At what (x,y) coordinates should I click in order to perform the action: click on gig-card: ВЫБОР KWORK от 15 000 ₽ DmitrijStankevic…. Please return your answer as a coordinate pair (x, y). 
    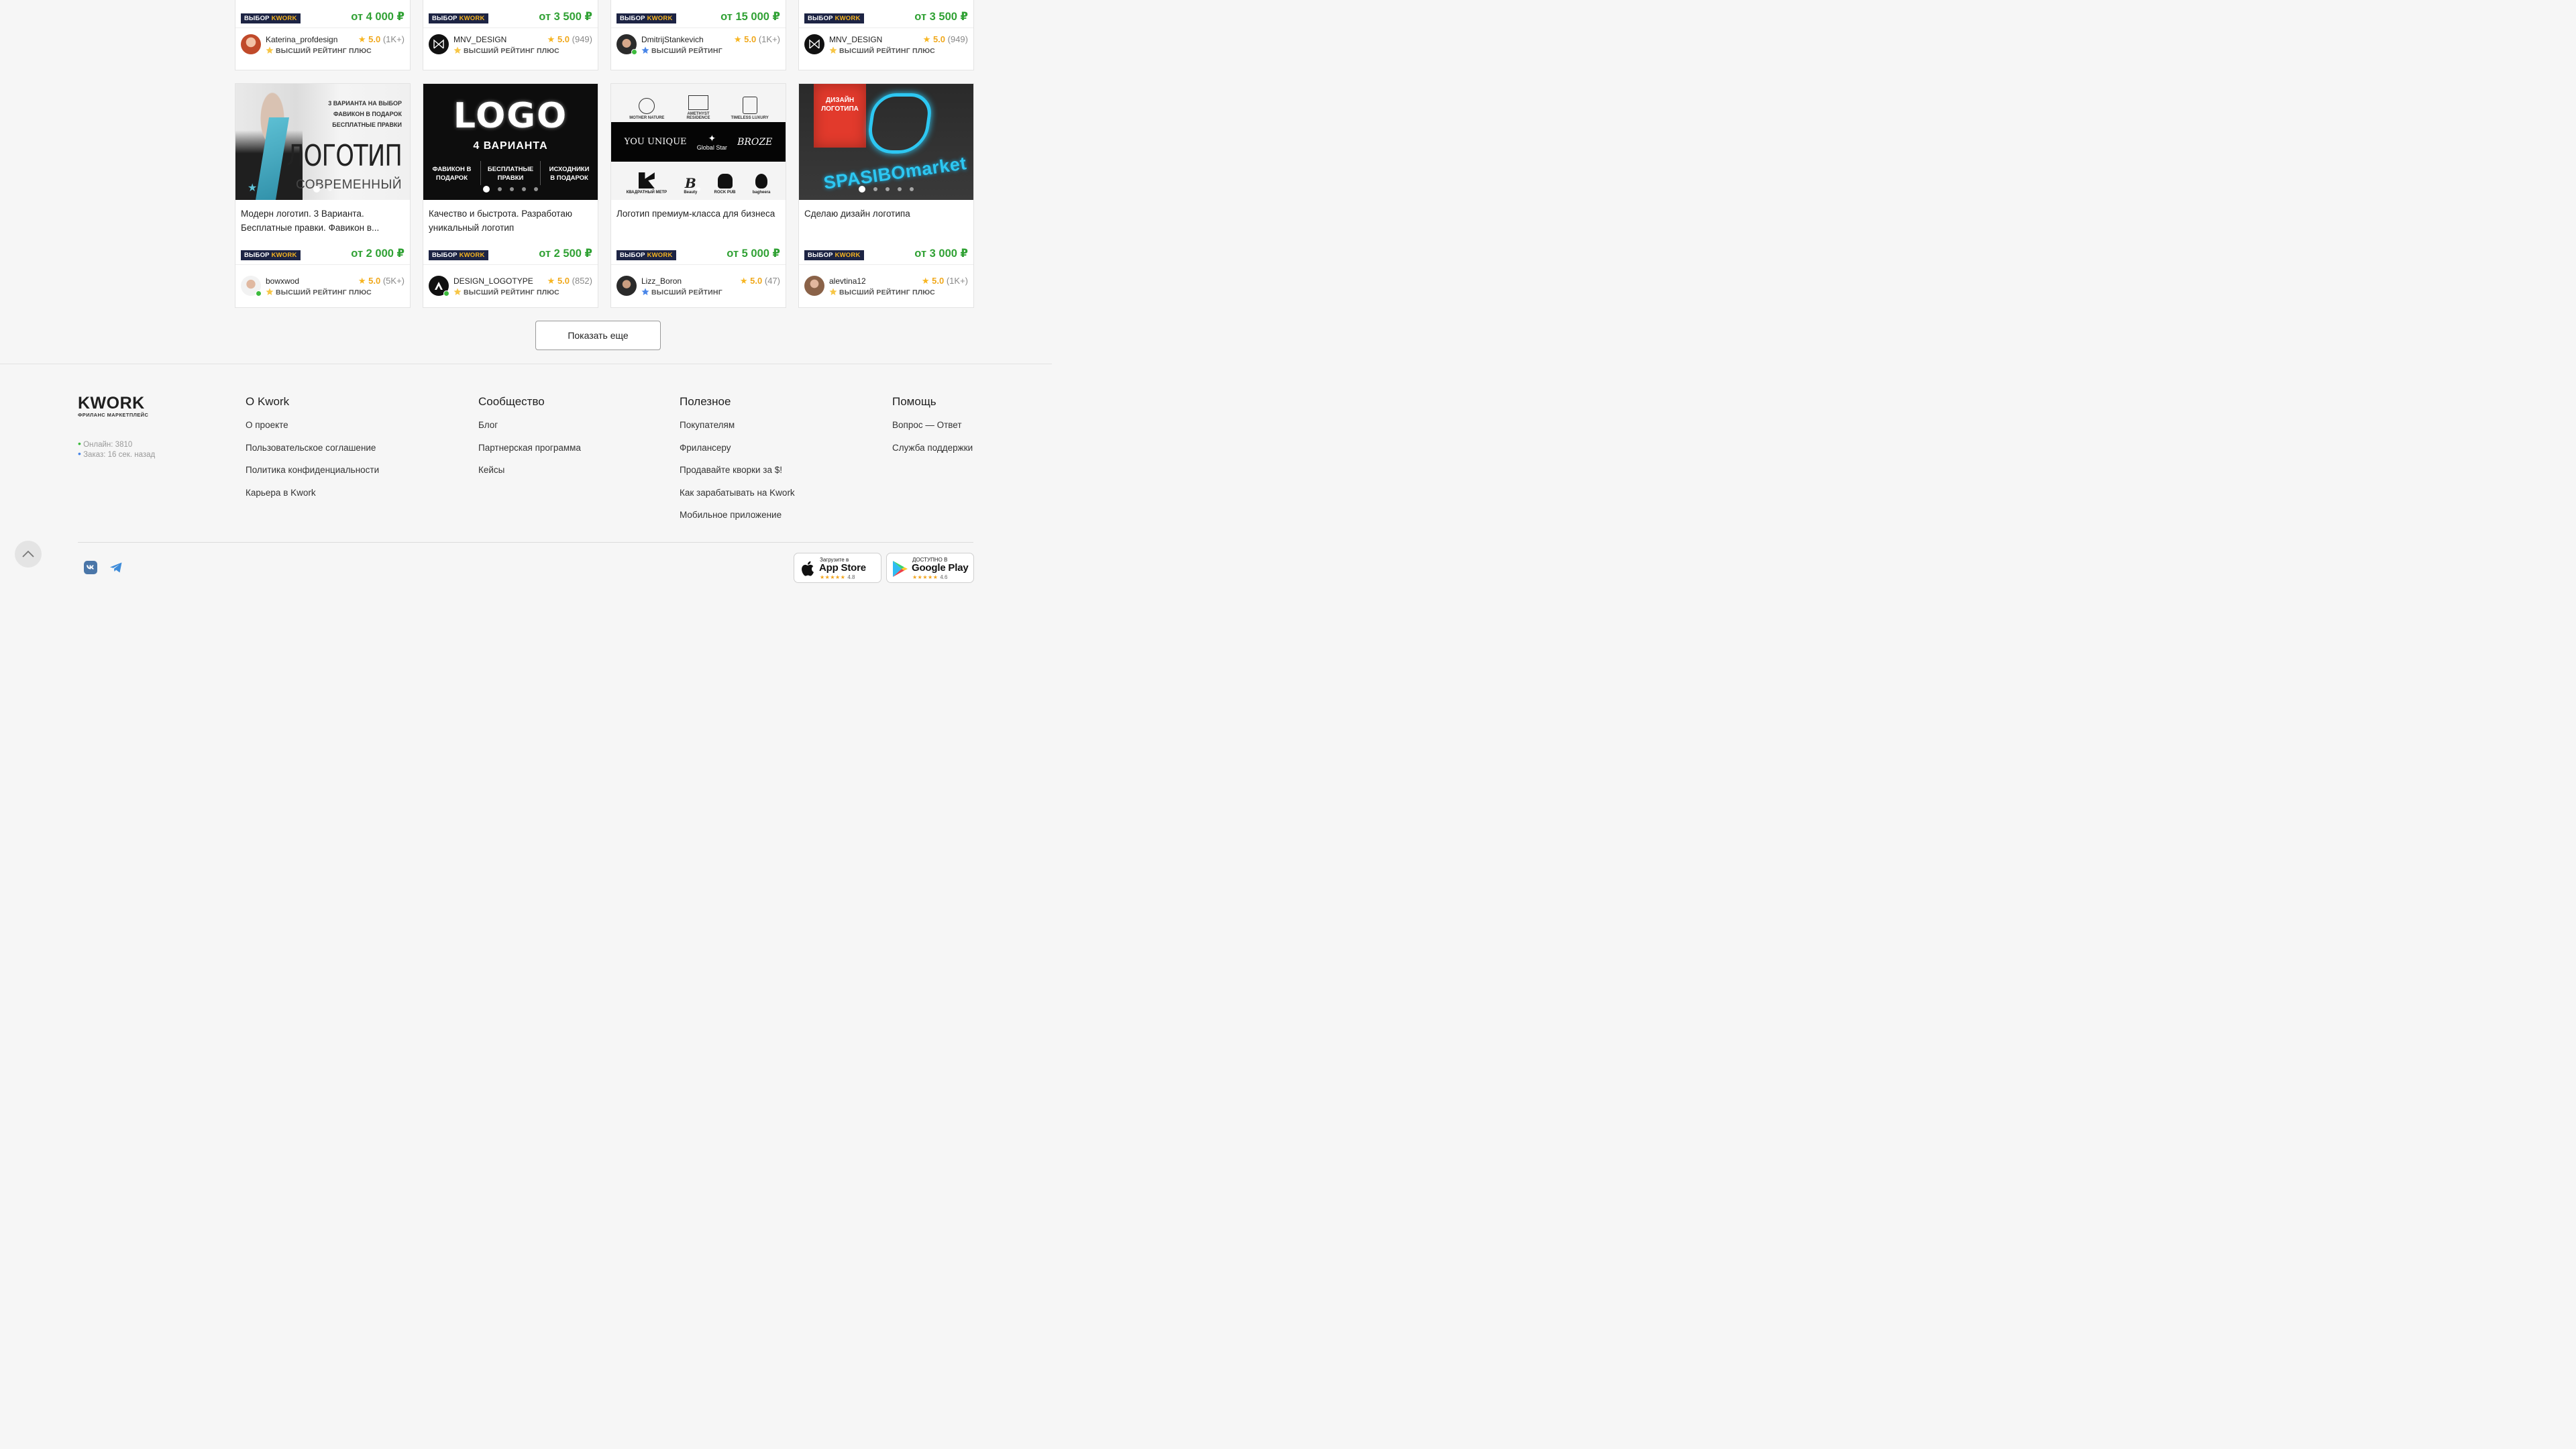
    Looking at the image, I should click on (698, 35).